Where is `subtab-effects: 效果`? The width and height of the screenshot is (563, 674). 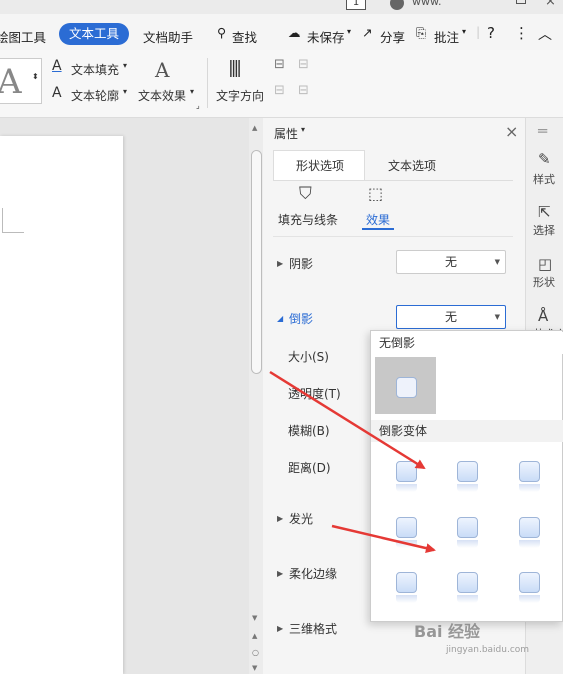 subtab-effects: 效果 is located at coordinates (378, 219).